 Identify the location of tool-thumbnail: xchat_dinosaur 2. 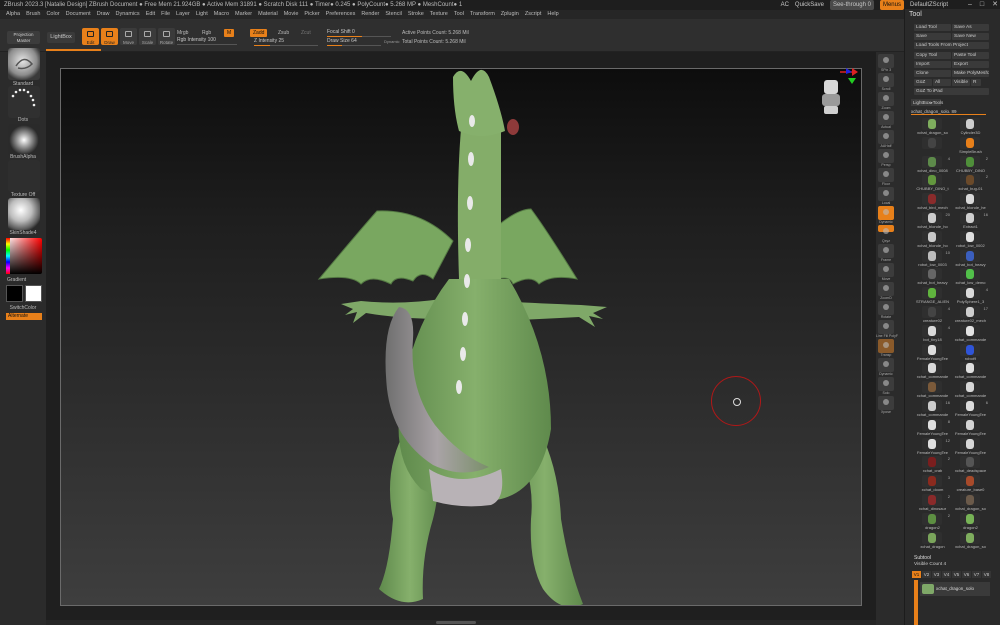
(932, 503).